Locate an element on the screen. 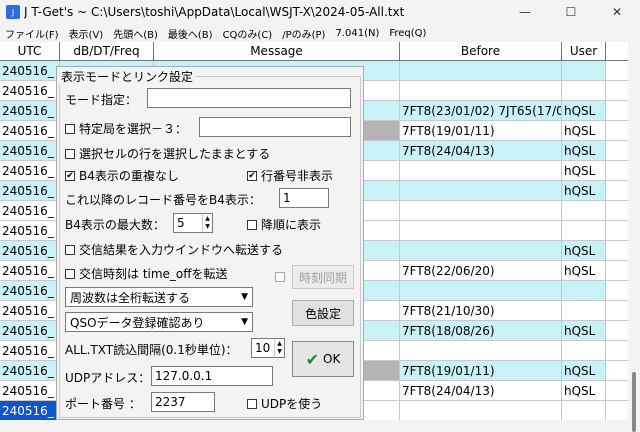 This screenshot has height=432, width=640. b4-max-spinner: 5 ▲ ▼ is located at coordinates (193, 223).